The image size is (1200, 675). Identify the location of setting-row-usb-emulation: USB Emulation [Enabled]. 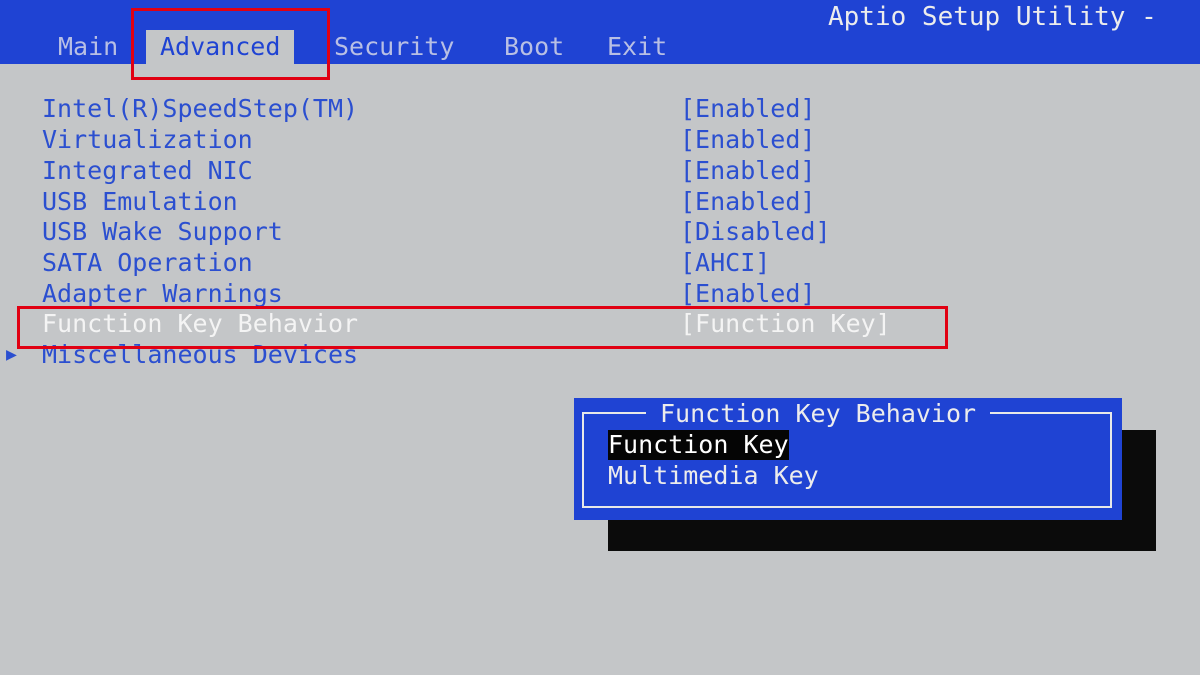
(480, 201).